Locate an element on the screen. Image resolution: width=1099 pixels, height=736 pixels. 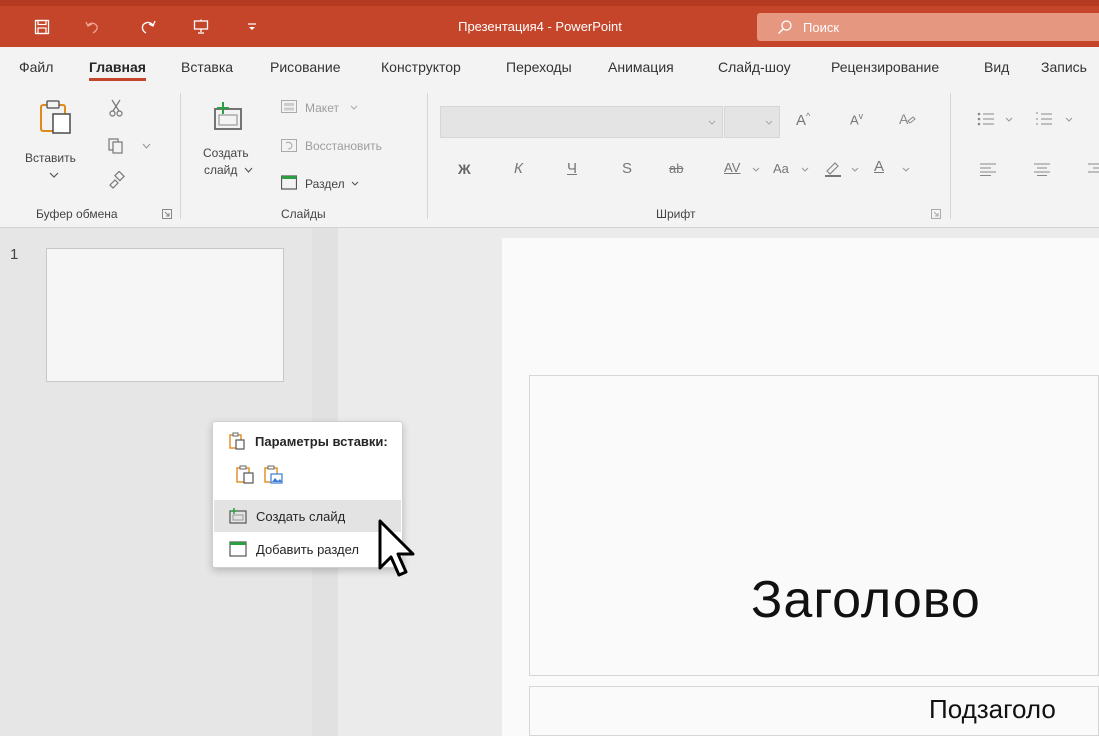
paste-keep-formatting-icon is located at coordinates (245, 474).